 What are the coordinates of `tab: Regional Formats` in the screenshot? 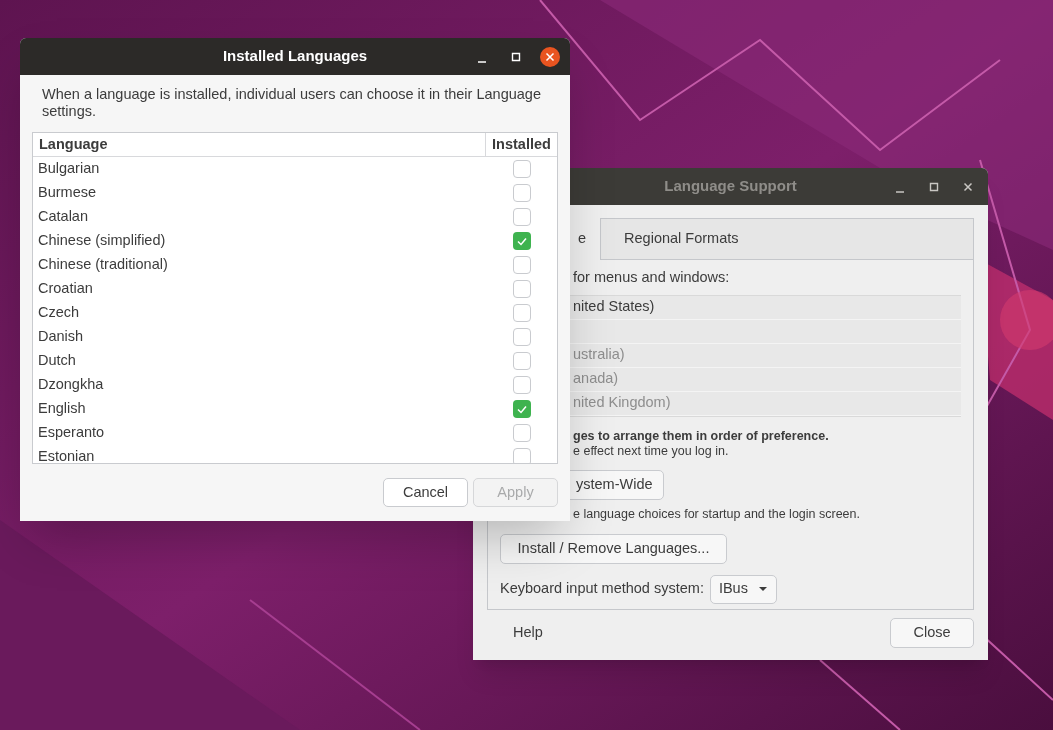 It's located at (681, 238).